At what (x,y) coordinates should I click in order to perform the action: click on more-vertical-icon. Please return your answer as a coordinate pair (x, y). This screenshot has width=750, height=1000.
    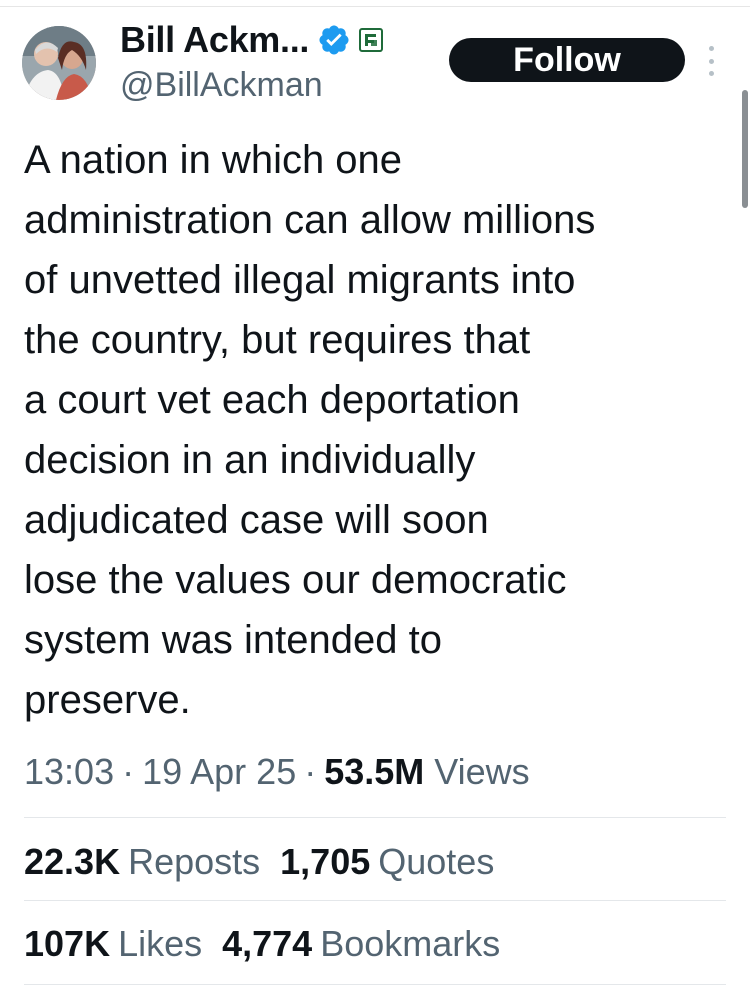
    Looking at the image, I should click on (711, 61).